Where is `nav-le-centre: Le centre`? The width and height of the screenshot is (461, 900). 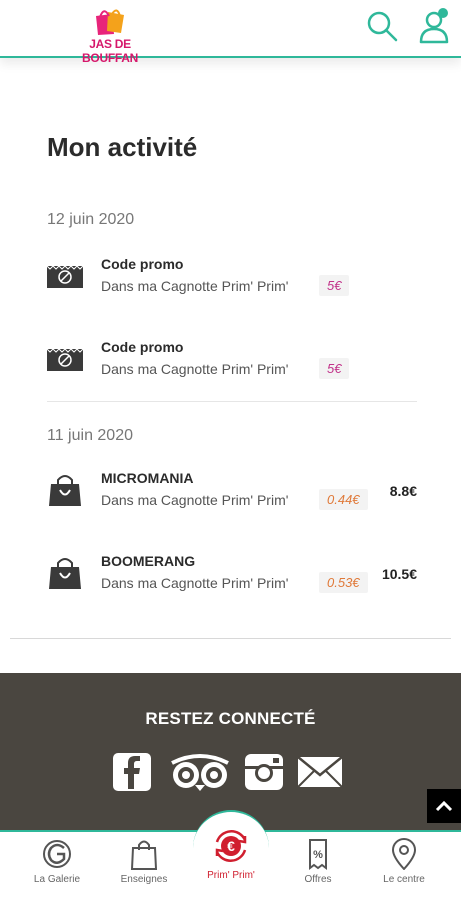
nav-le-centre: Le centre is located at coordinates (404, 867).